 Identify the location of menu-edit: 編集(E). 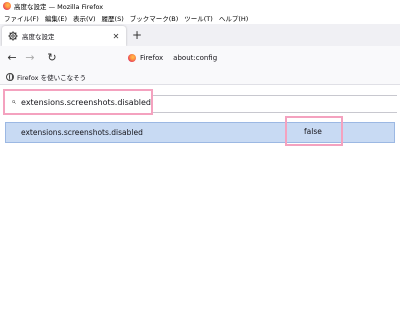
(56, 18).